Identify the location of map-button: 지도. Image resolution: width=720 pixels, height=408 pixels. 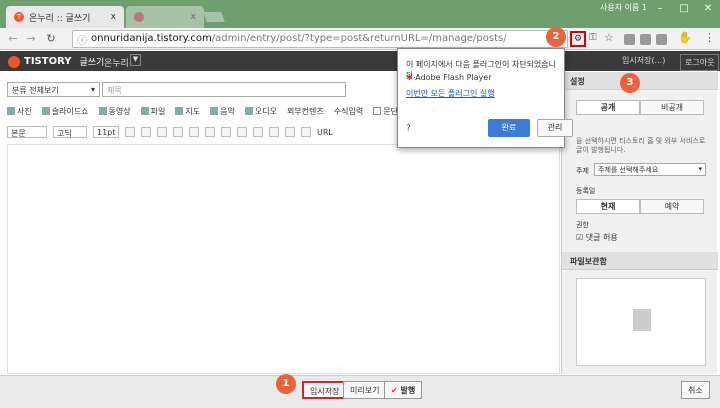
(187, 111).